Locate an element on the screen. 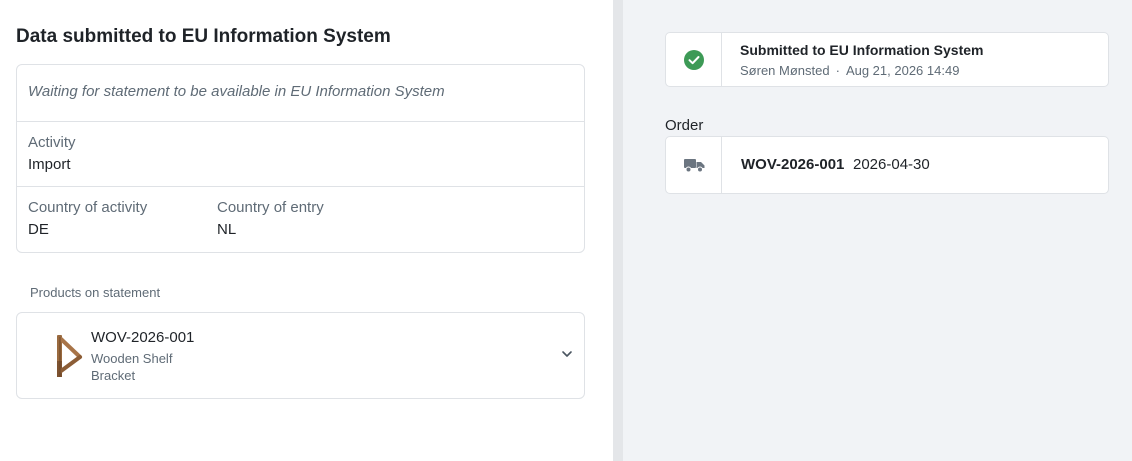 The width and height of the screenshot is (1132, 461). products-label: Products on statement is located at coordinates (95, 292).